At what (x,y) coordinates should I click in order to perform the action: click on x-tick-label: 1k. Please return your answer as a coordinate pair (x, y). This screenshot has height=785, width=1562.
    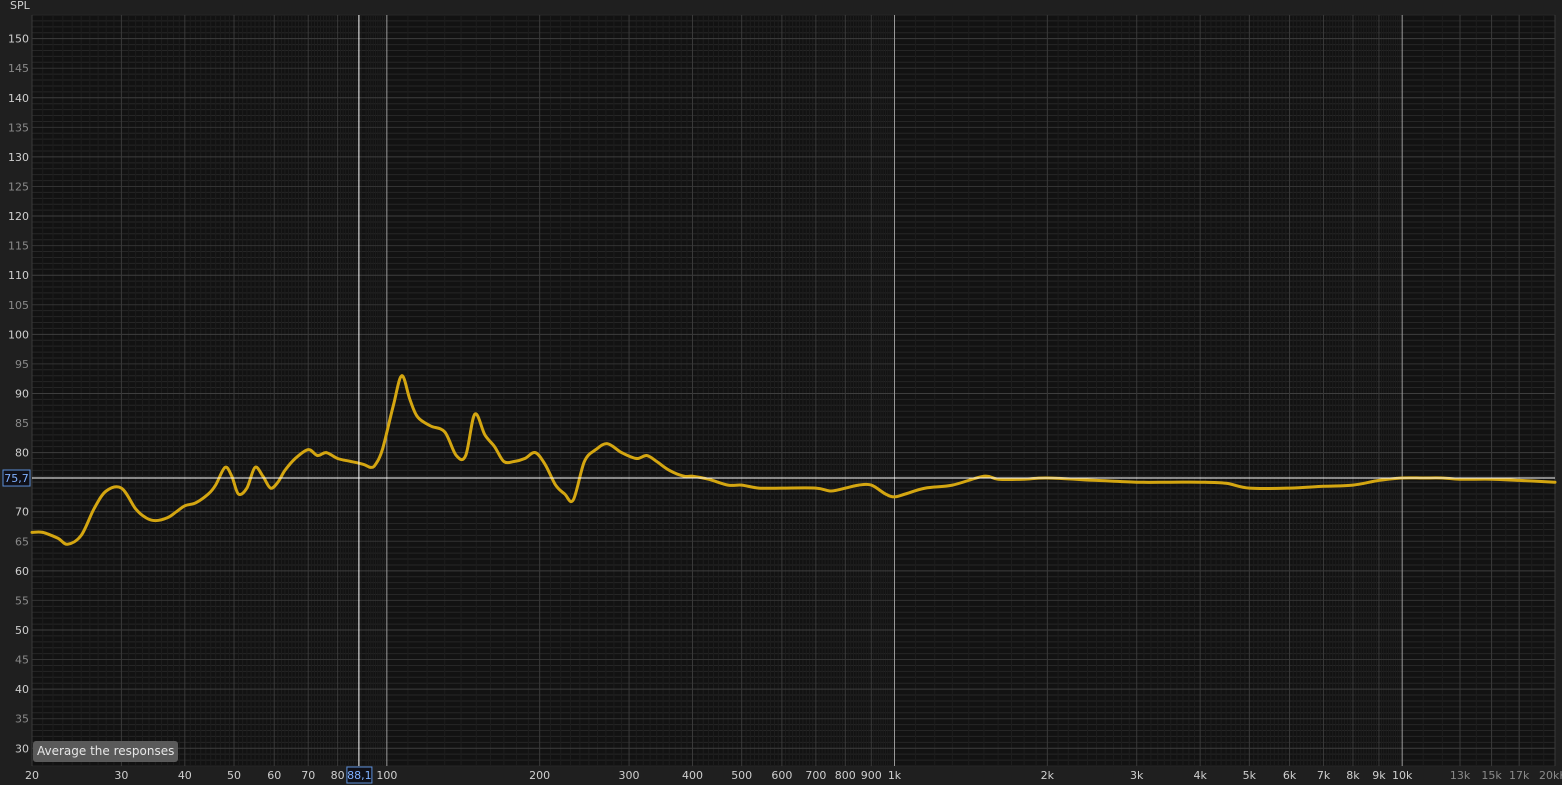
    Looking at the image, I should click on (895, 775).